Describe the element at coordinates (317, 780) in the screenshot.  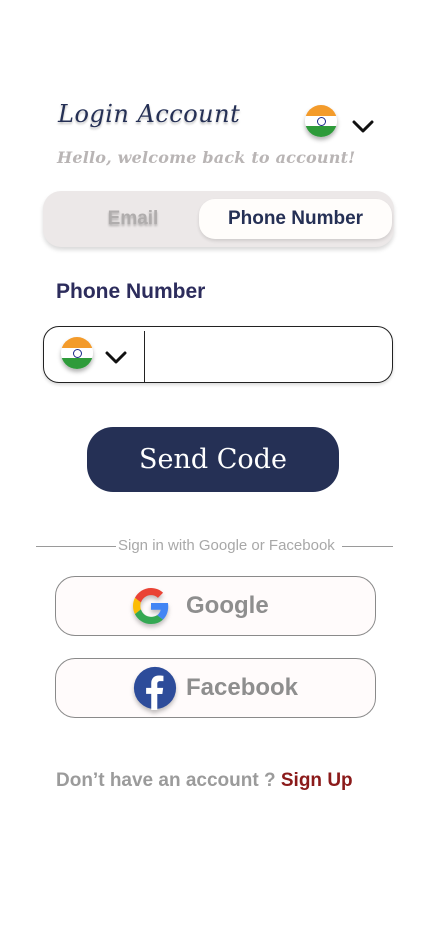
I see `signup-link: Sign Up` at that location.